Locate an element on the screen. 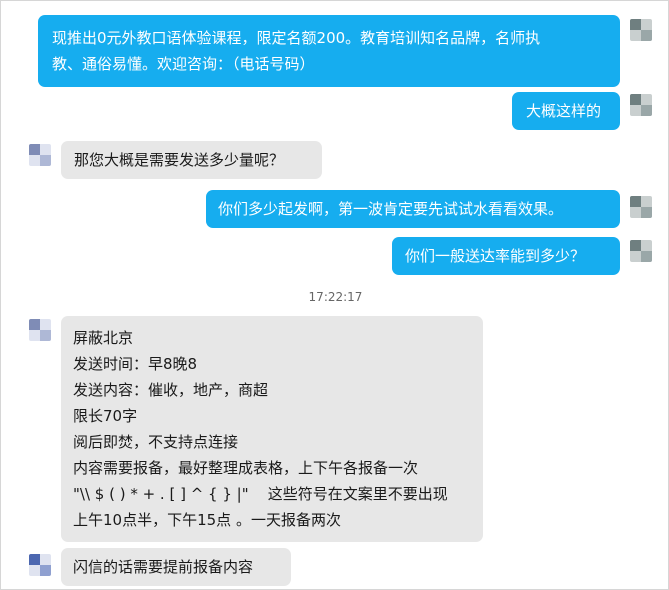  message-text: 你们一般送达率能到多少？ is located at coordinates (495, 256).